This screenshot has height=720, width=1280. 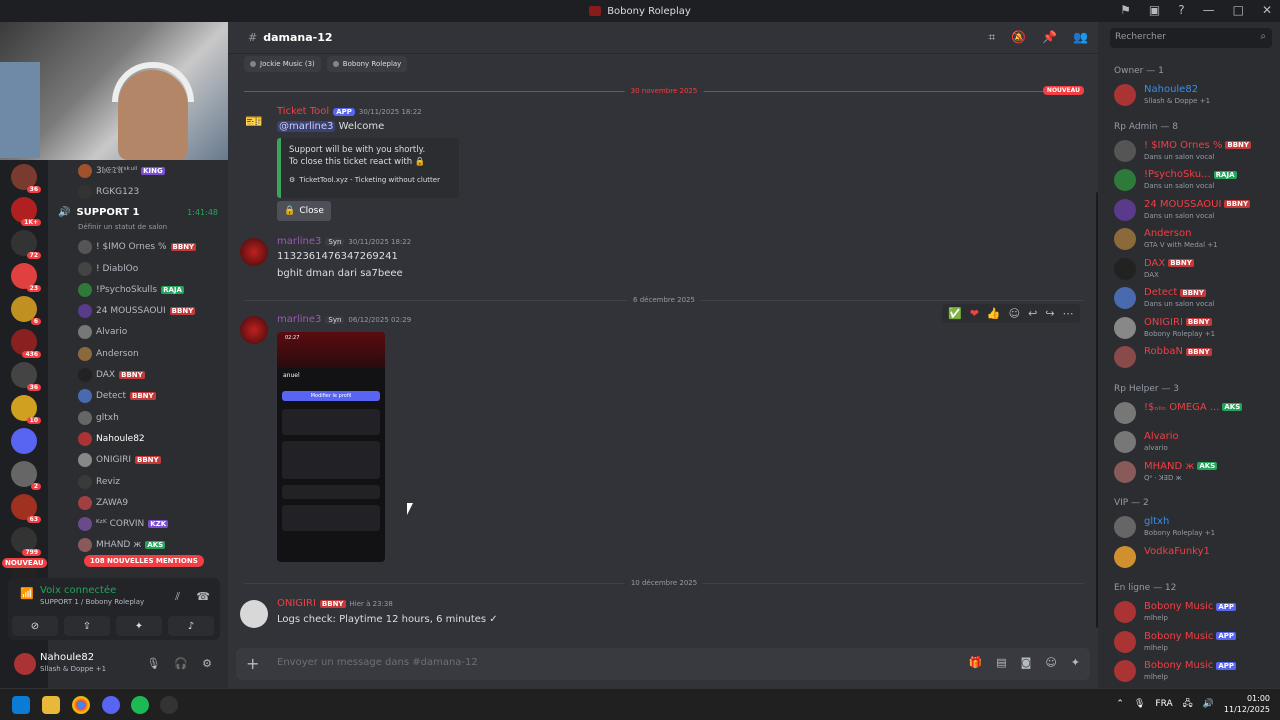 I want to click on member-item: Alvario alvario, so click(x=1195, y=443).